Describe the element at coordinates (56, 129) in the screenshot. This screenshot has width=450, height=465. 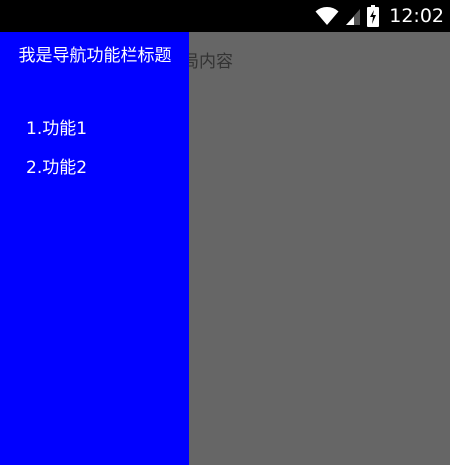
I see `drawer-item-function-1: 1.功能1` at that location.